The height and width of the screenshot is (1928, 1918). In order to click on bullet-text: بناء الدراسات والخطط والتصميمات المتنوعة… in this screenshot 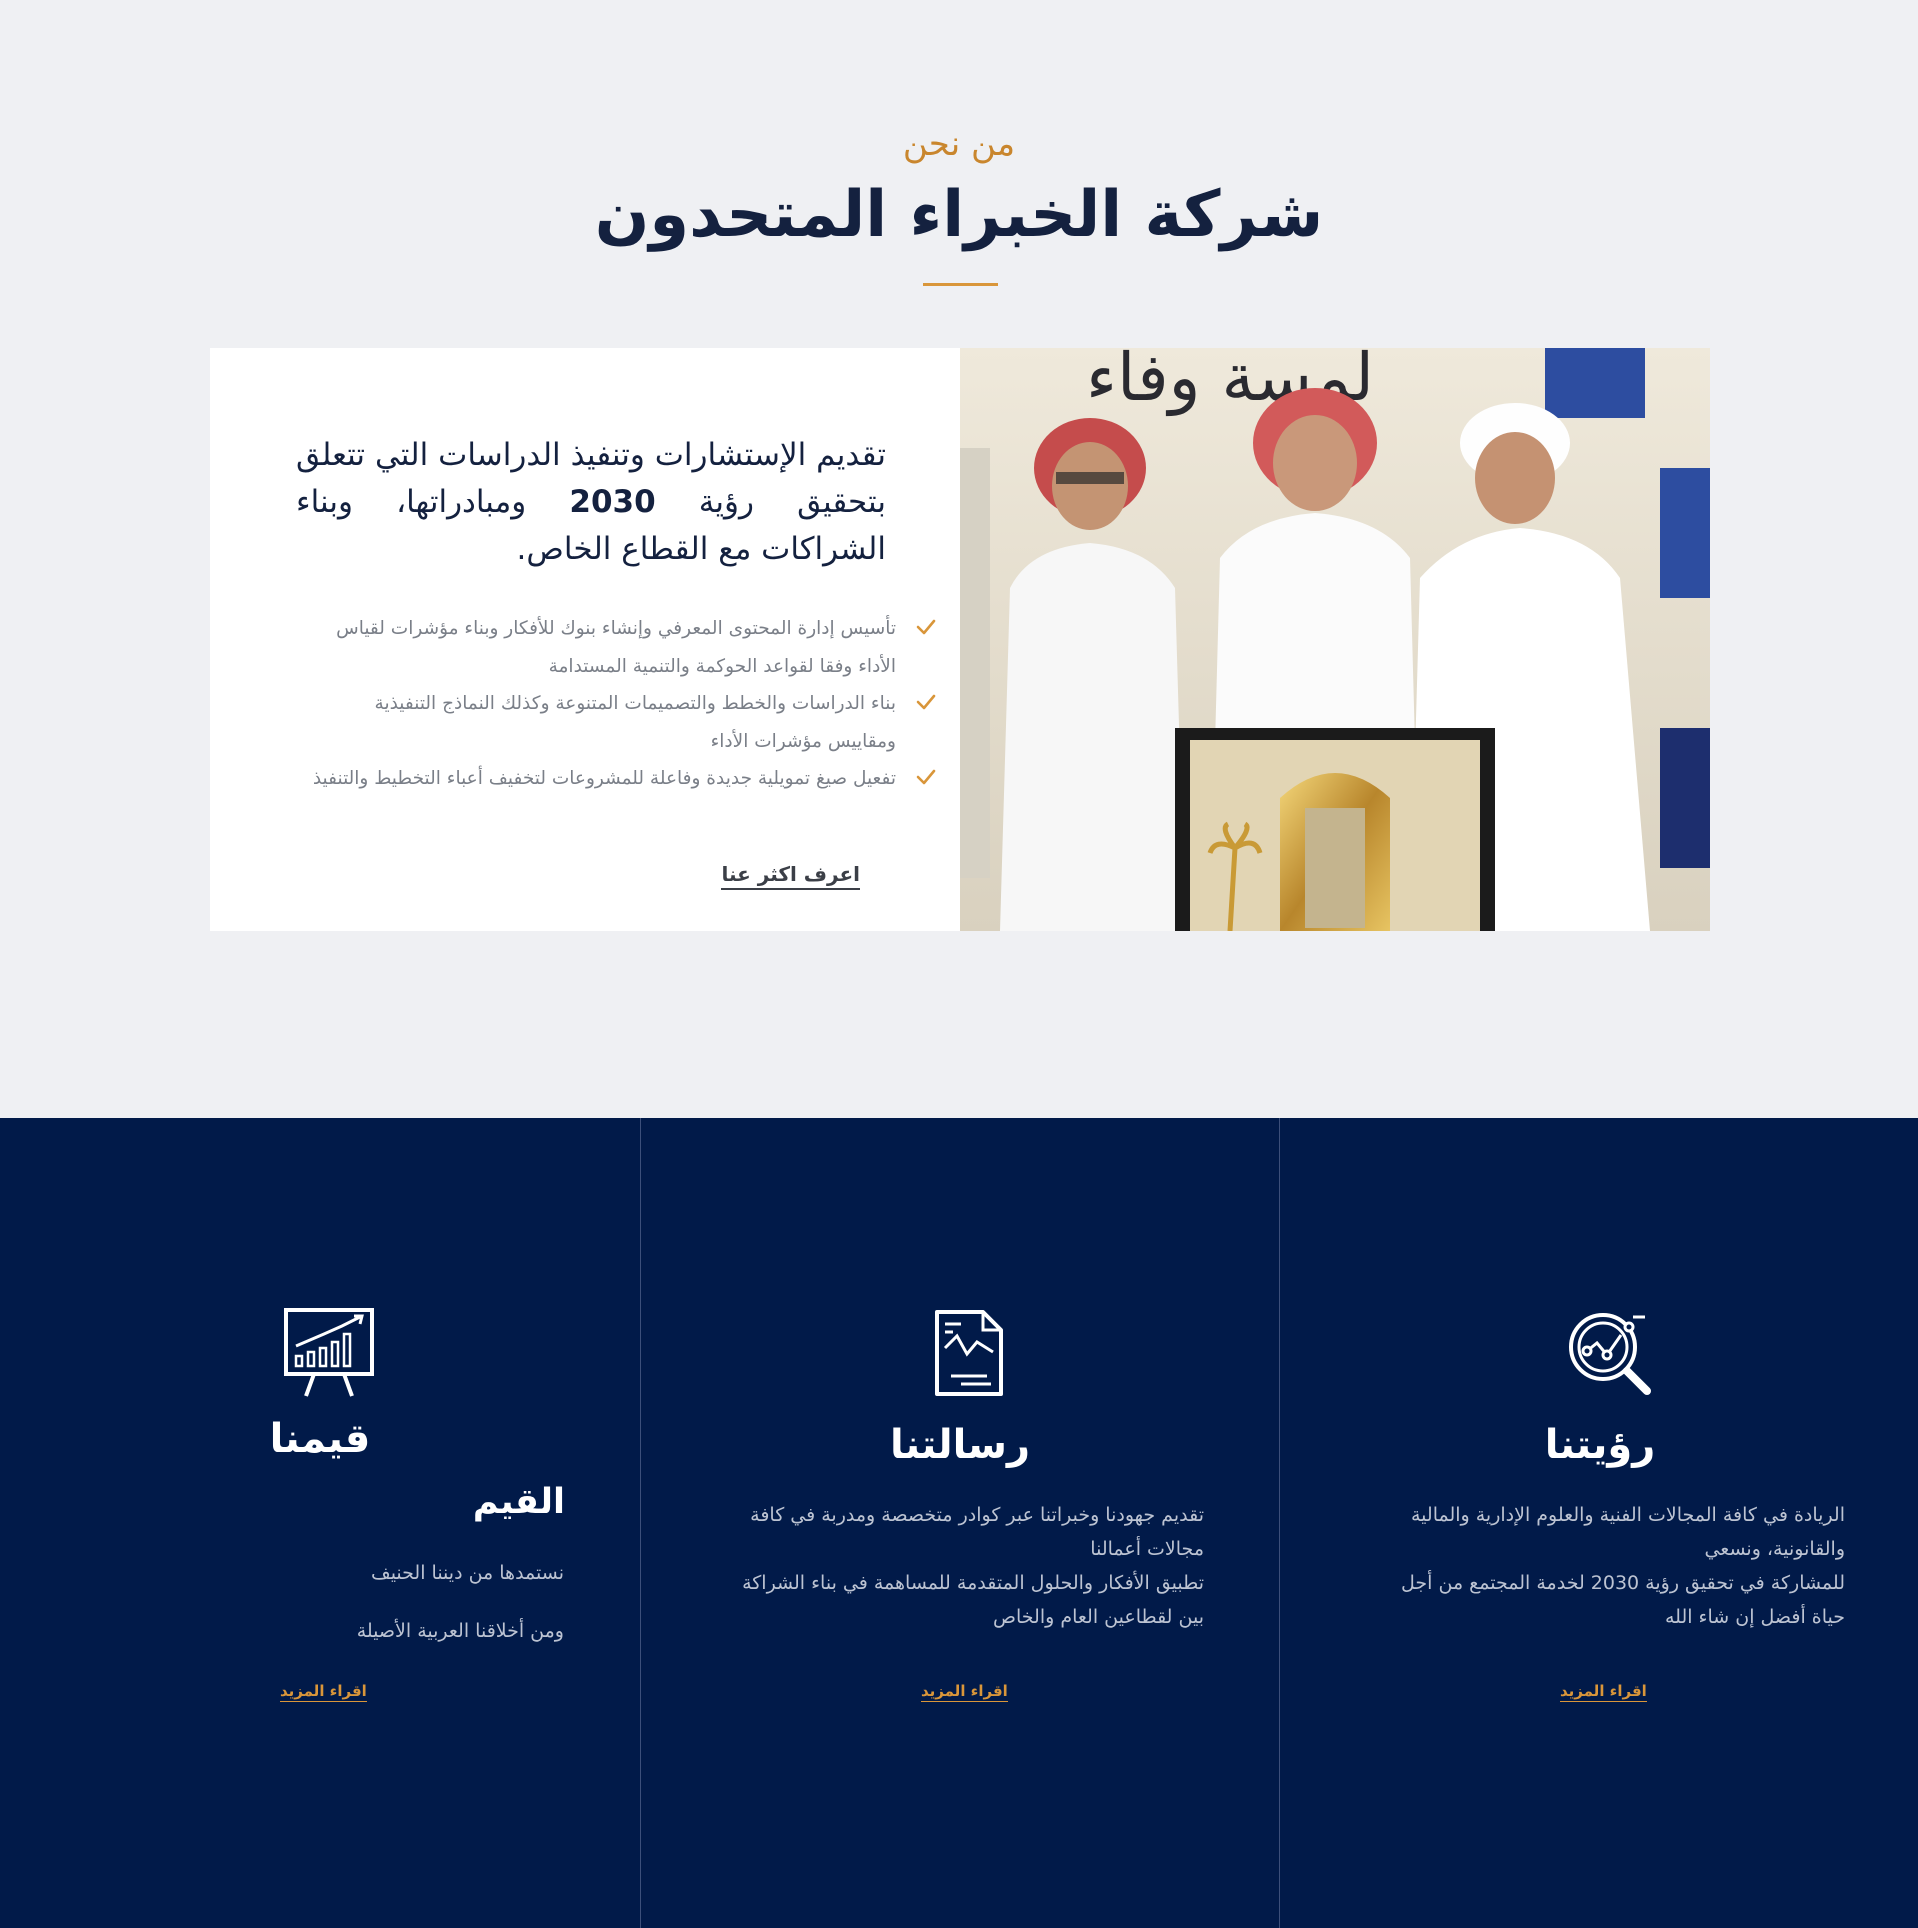, I will do `click(635, 722)`.